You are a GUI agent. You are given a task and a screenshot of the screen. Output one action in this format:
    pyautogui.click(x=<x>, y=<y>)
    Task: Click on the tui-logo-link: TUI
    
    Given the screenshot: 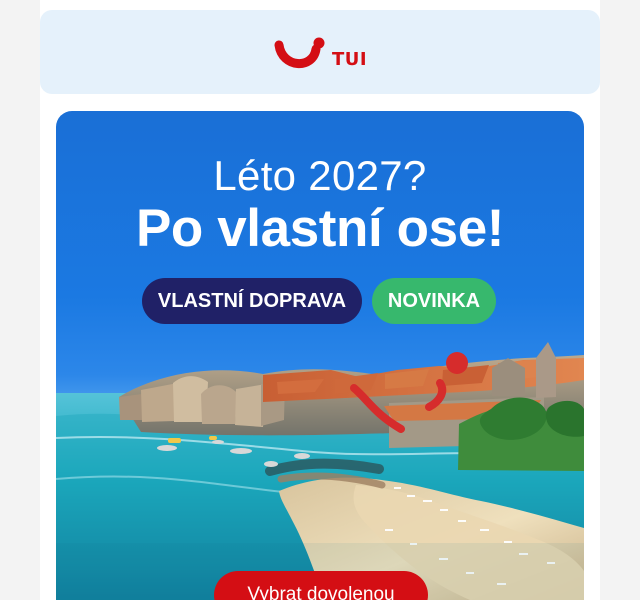 What is the action you would take?
    pyautogui.click(x=320, y=58)
    